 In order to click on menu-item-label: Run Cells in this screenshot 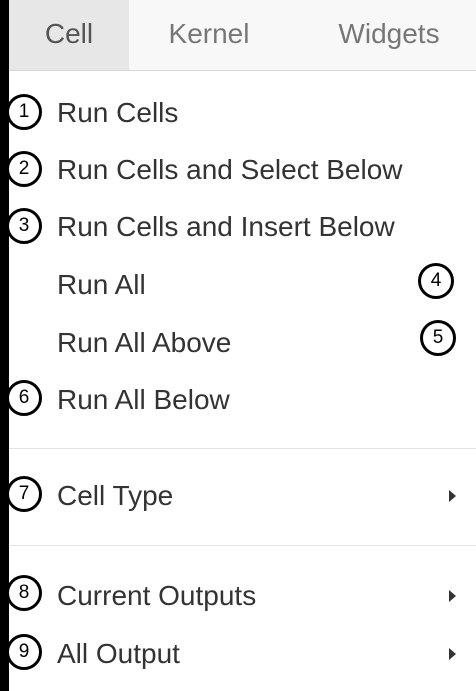, I will do `click(118, 112)`.